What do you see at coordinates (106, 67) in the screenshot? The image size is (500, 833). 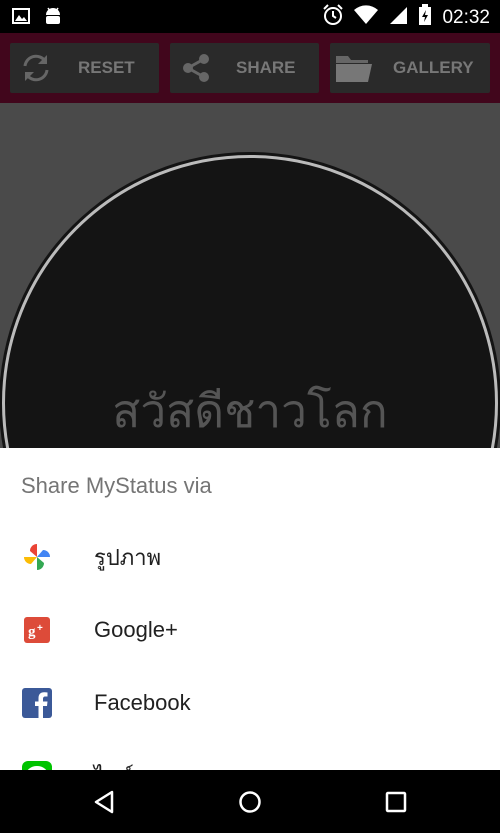 I see `reset-label: RESET` at bounding box center [106, 67].